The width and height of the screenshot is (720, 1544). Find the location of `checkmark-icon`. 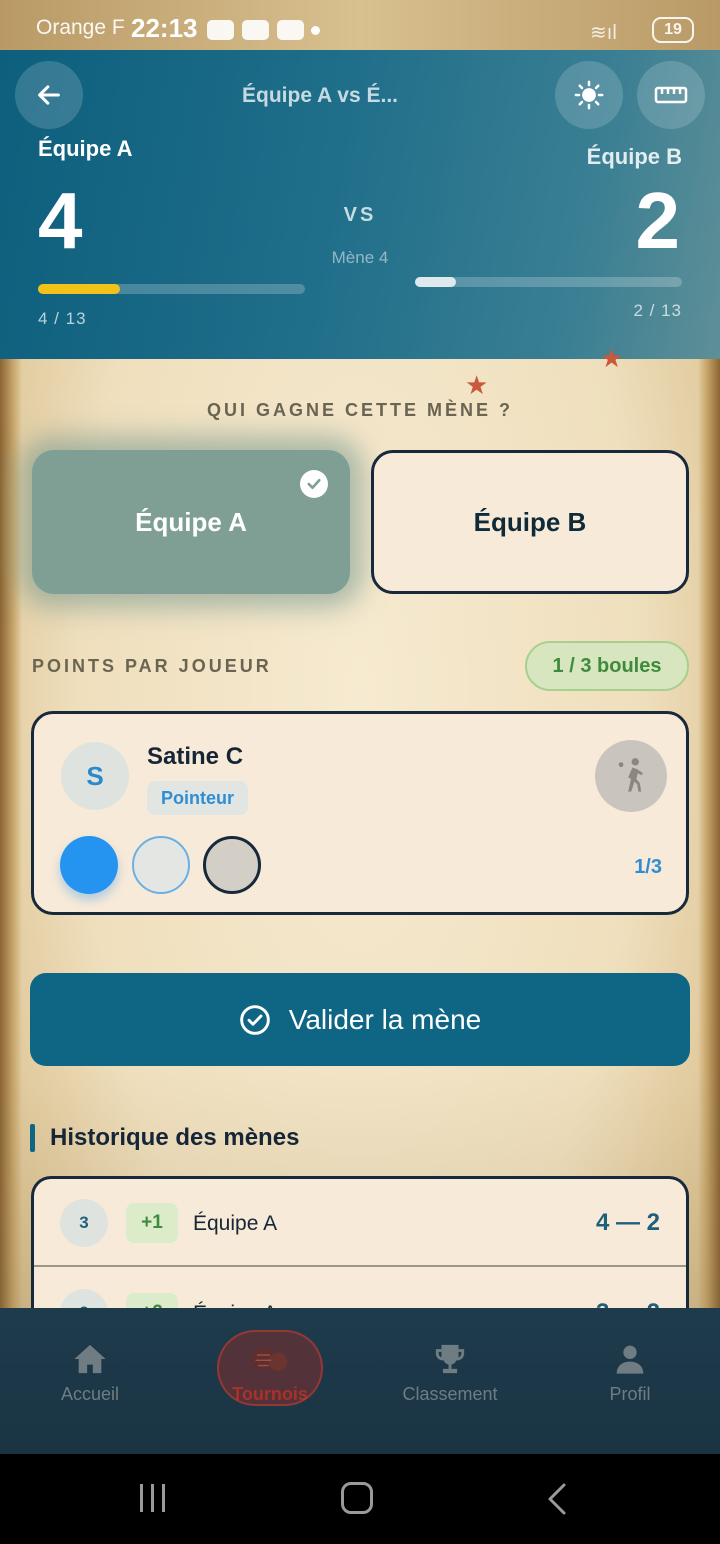

checkmark-icon is located at coordinates (314, 484).